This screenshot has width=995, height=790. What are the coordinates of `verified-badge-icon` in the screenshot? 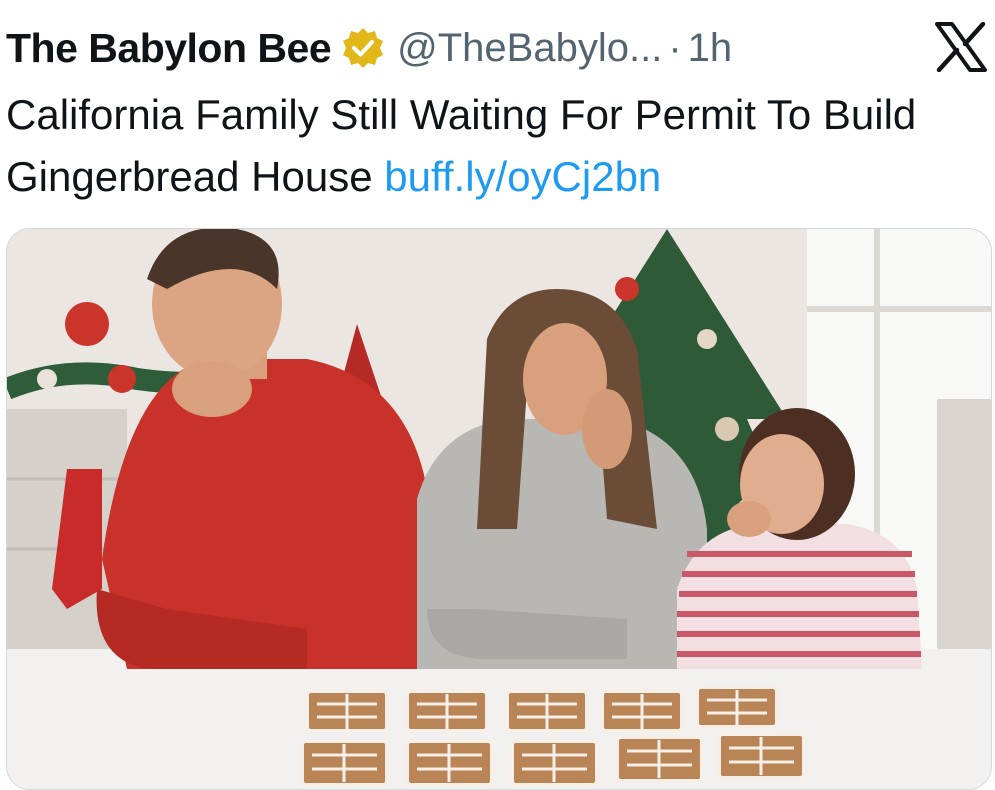 It's located at (363, 48).